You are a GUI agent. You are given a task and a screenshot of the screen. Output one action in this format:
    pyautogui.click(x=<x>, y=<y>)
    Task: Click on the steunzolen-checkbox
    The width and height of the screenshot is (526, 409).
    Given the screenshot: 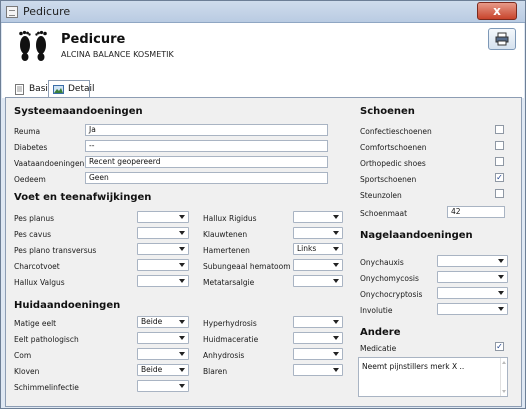 What is the action you would take?
    pyautogui.click(x=499, y=193)
    